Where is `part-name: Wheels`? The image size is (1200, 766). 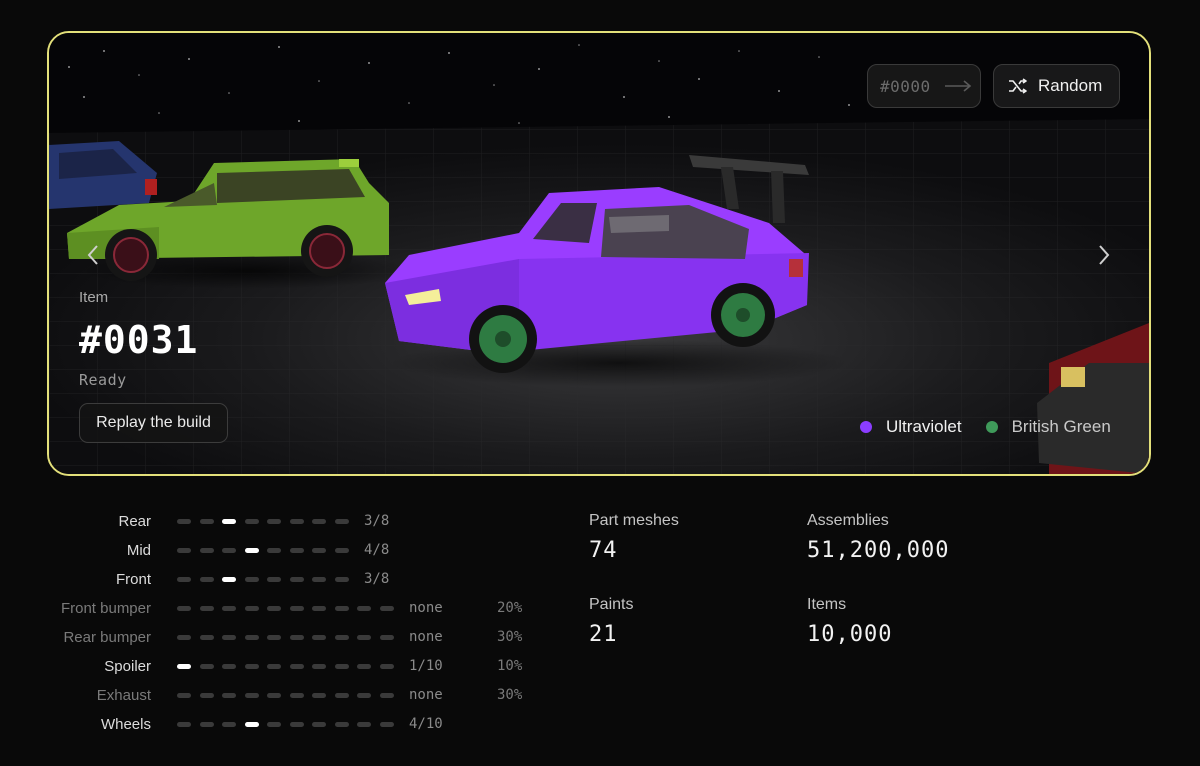 part-name: Wheels is located at coordinates (125, 724).